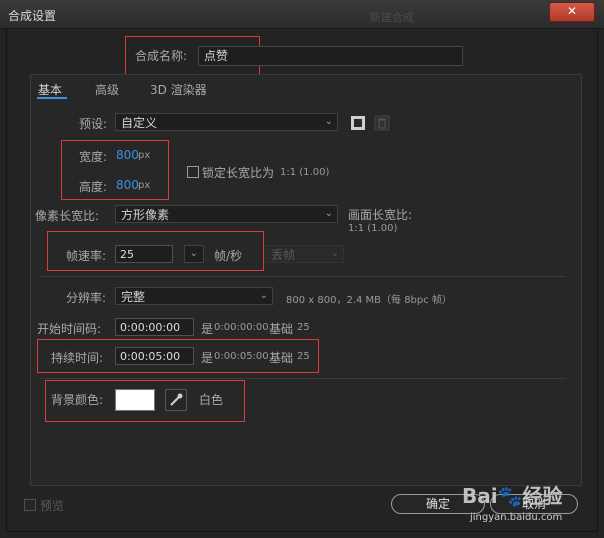 The image size is (604, 538). Describe the element at coordinates (281, 329) in the screenshot. I see `start-timecode-base-label: 基础` at that location.